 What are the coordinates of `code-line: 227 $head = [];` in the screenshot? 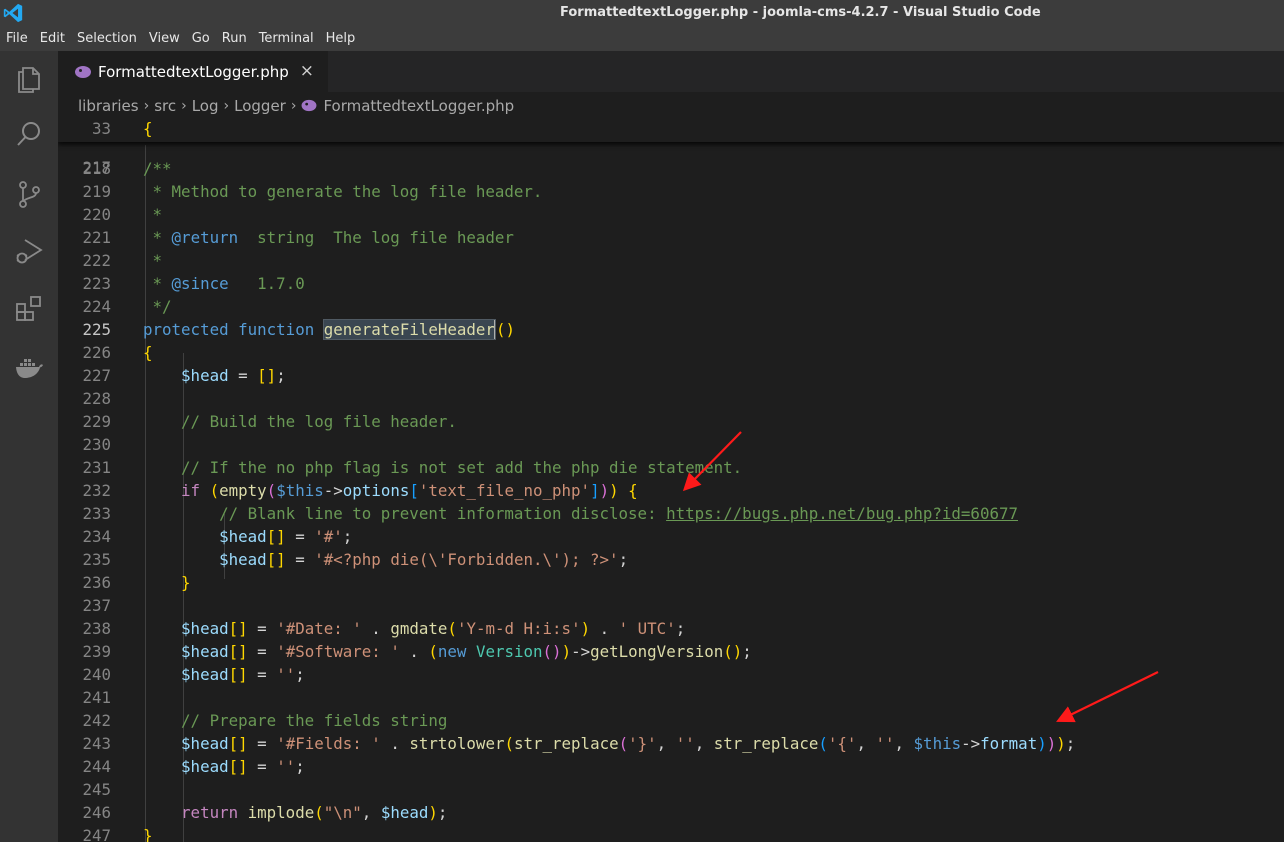 It's located at (671, 375).